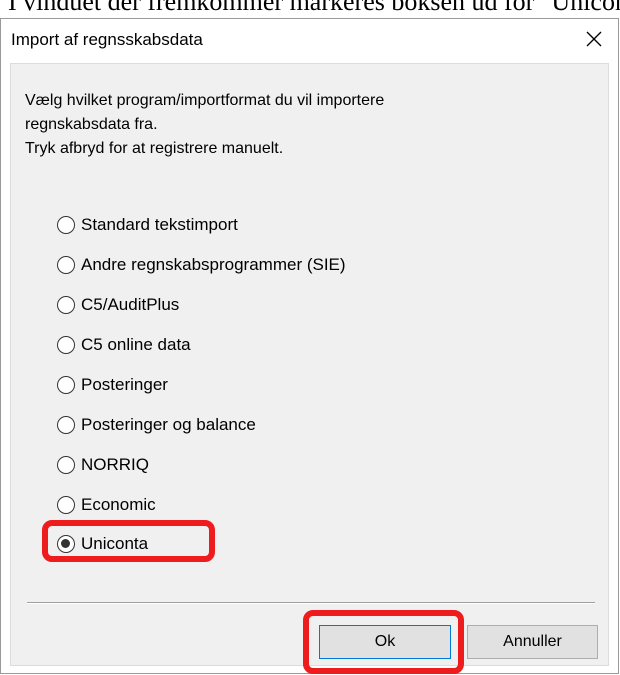 This screenshot has width=620, height=675. What do you see at coordinates (107, 39) in the screenshot?
I see `dialog-title: Import af regnsskabsdata` at bounding box center [107, 39].